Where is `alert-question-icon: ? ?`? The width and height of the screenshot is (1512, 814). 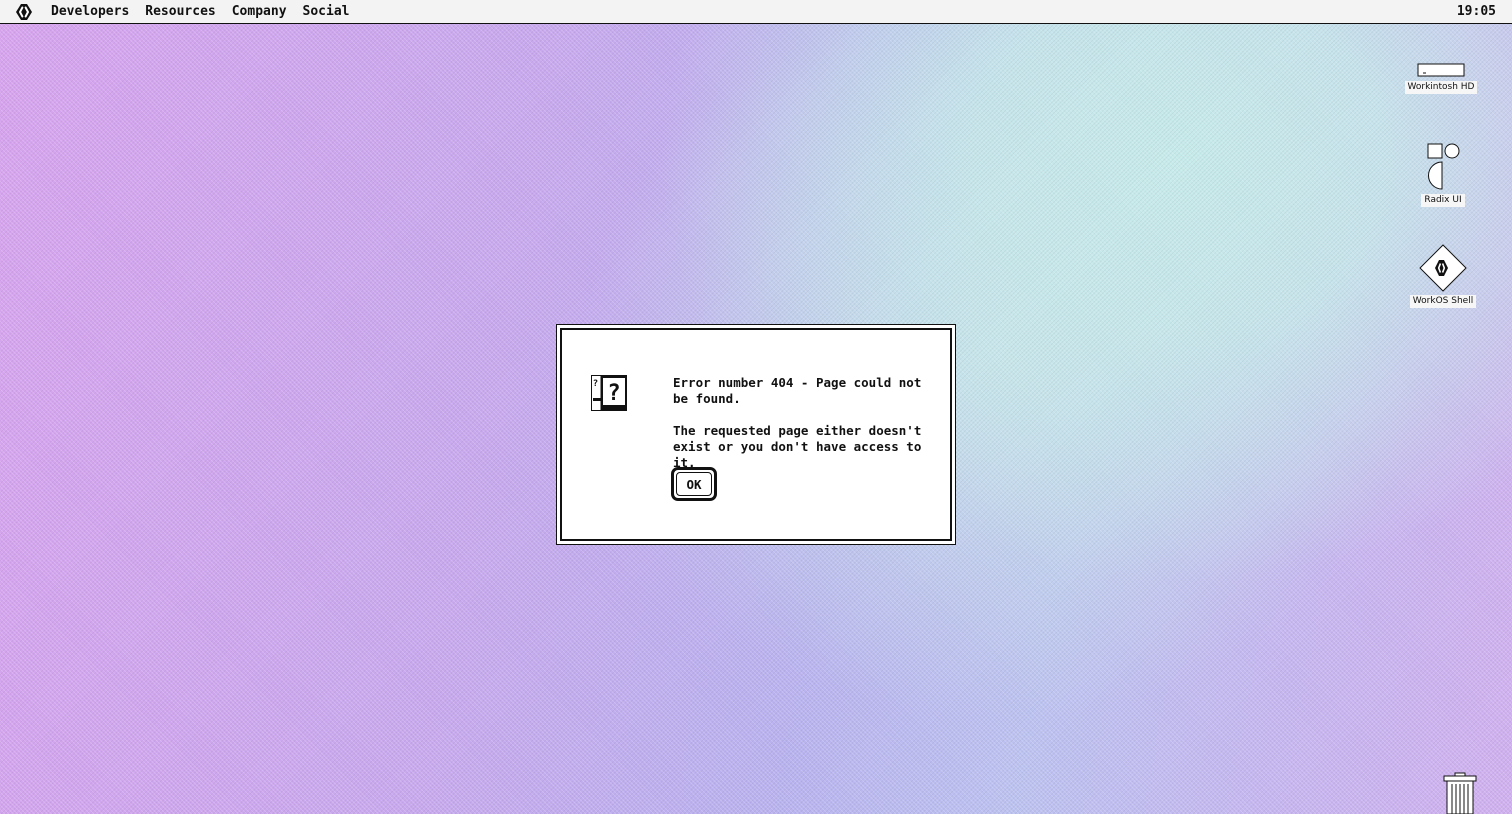 alert-question-icon: ? ? is located at coordinates (609, 393).